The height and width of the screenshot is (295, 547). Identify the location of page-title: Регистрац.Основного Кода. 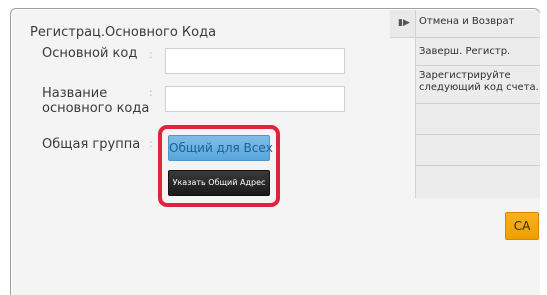
(123, 32).